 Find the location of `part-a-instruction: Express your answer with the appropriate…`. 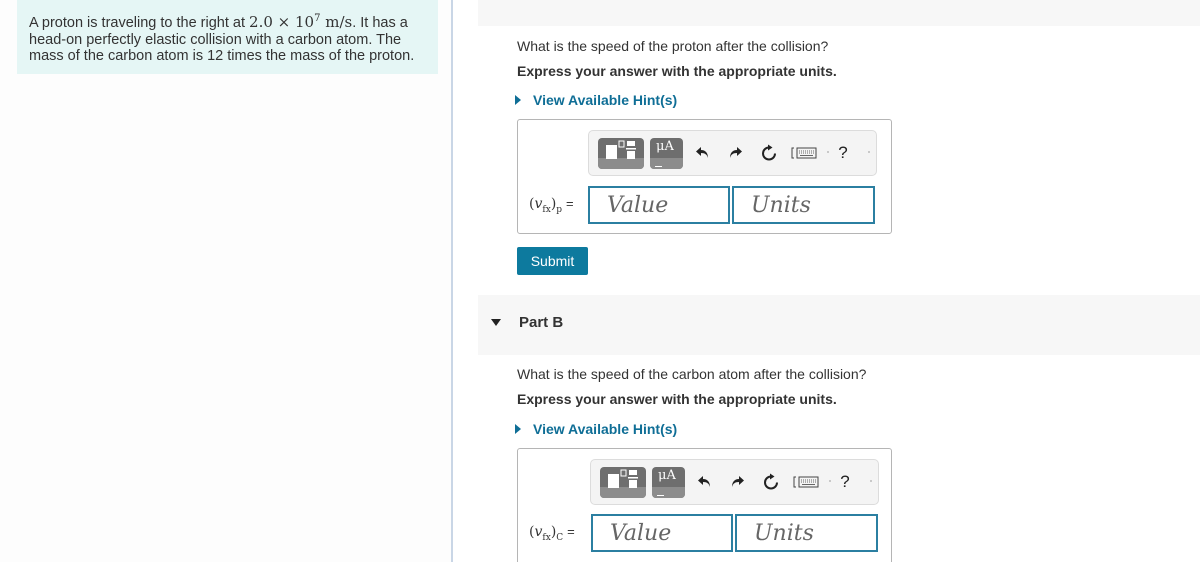

part-a-instruction: Express your answer with the appropriate… is located at coordinates (677, 71).